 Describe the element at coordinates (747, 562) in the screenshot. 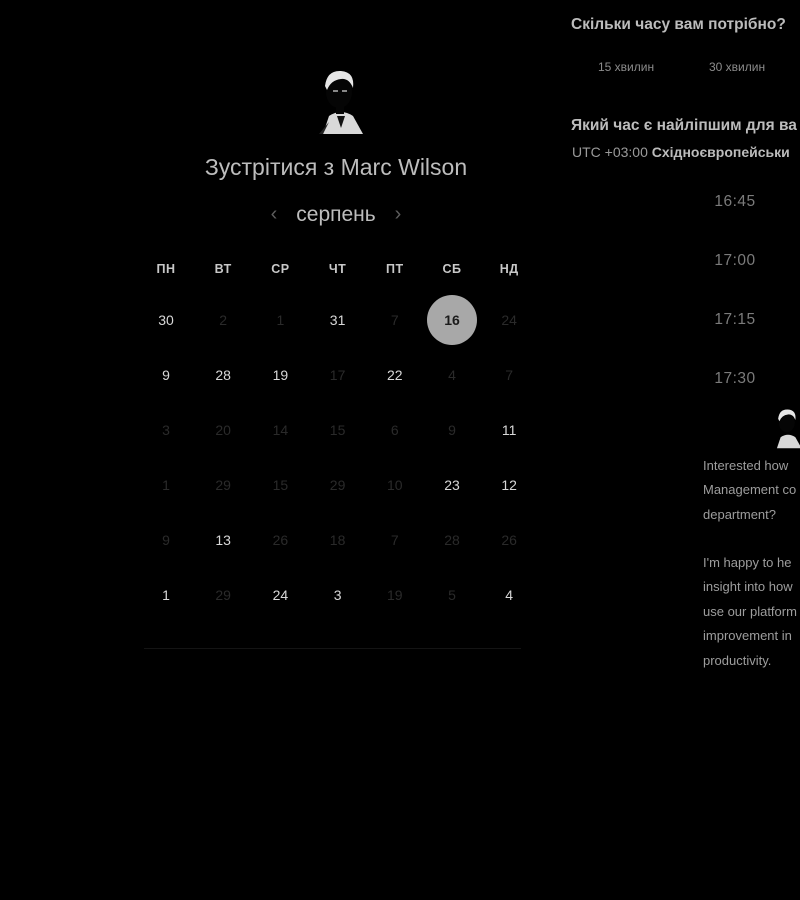

I see `message-line: I'm happy to he` at that location.